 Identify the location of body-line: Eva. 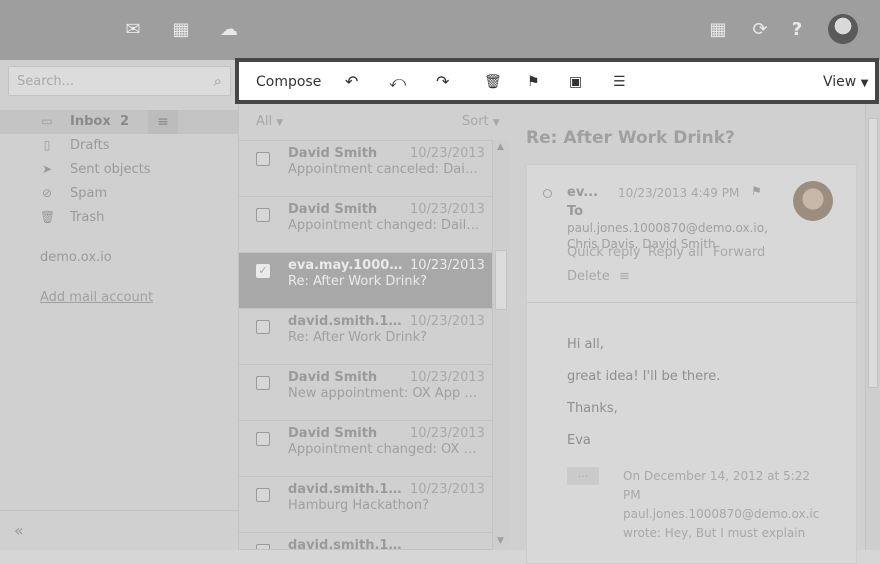
(579, 440).